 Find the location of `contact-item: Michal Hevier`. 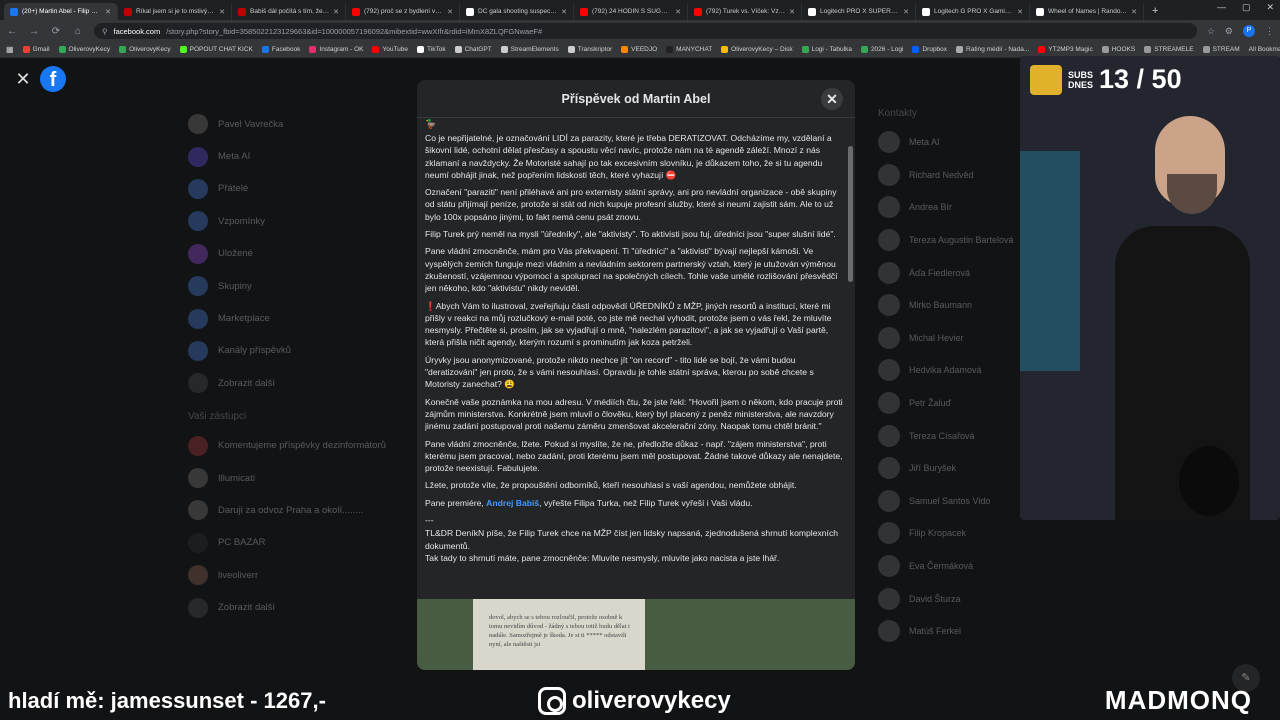

contact-item: Michal Hevier is located at coordinates (953, 338).